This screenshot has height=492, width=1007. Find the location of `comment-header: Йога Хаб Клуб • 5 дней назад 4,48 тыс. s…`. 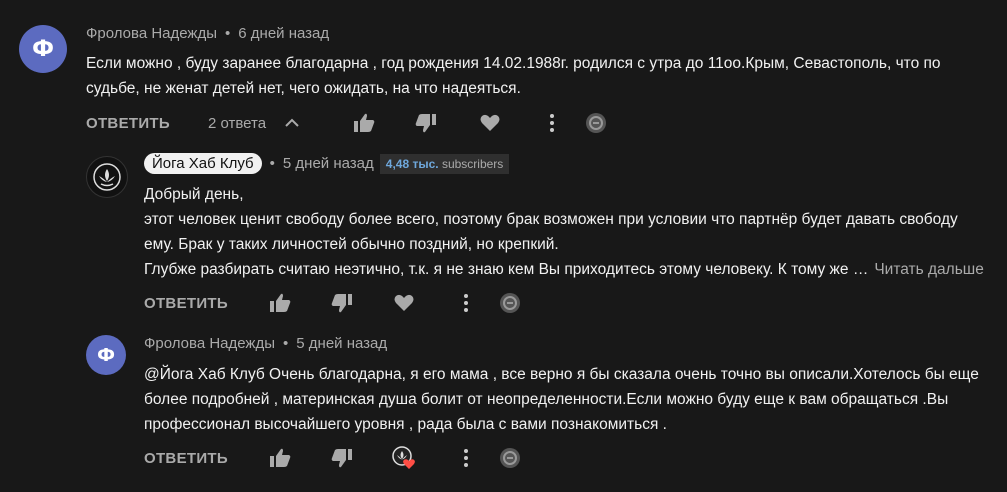

comment-header: Йога Хаб Клуб • 5 дней назад 4,48 тыс. s… is located at coordinates (327, 163).